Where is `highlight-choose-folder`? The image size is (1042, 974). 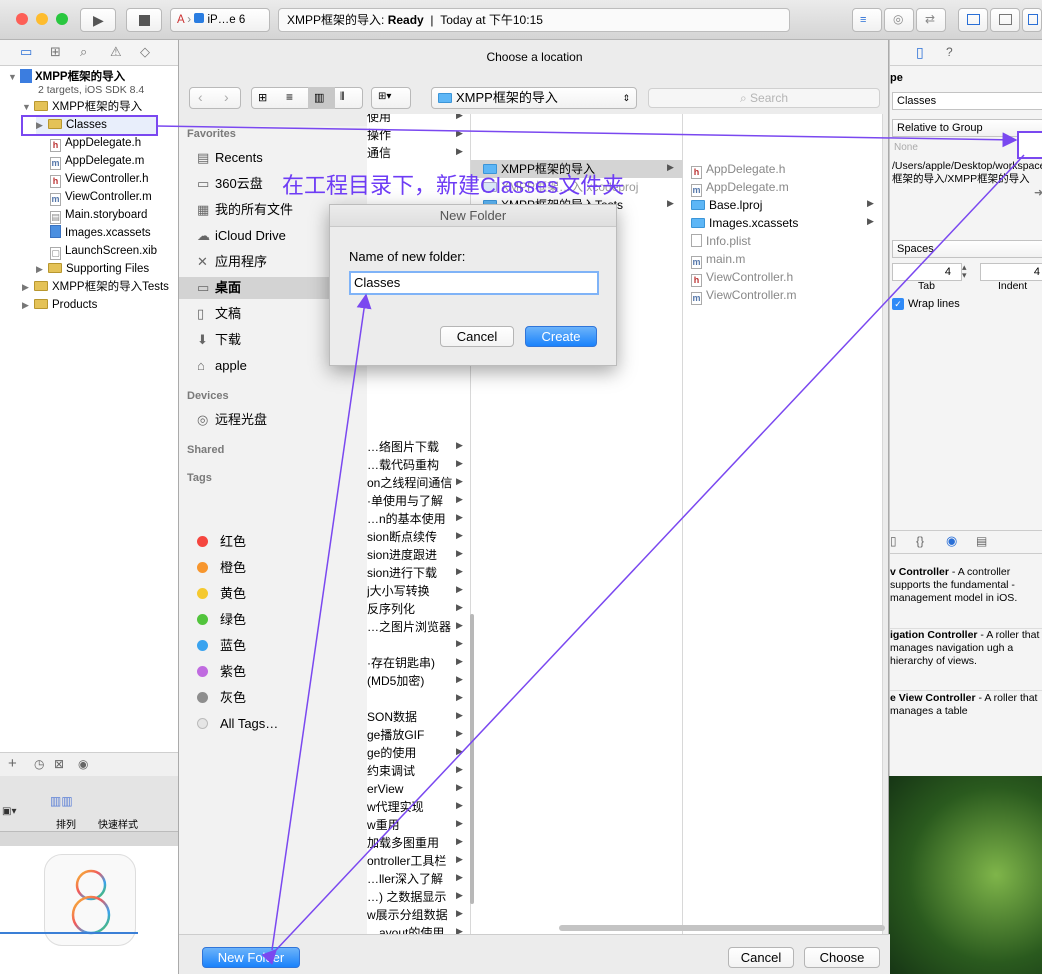 highlight-choose-folder is located at coordinates (1029, 145).